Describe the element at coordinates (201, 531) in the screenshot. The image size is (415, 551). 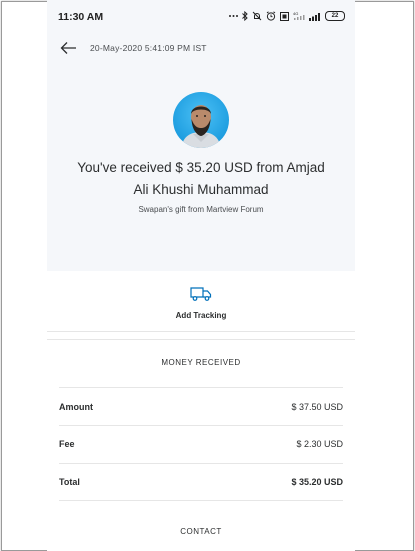
I see `contact-section-title: CONTACT` at that location.